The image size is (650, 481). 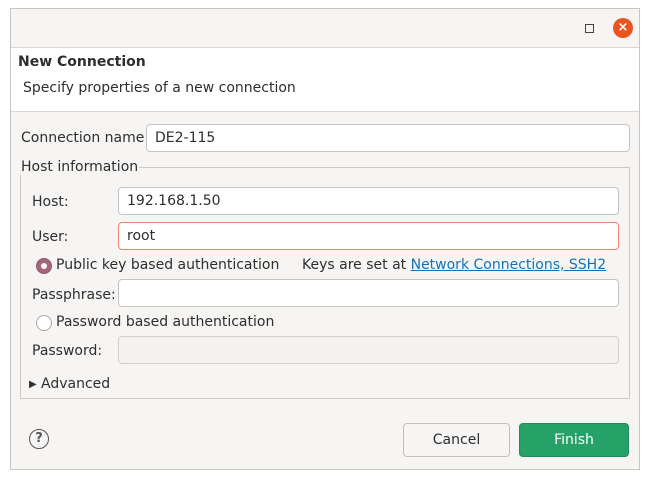 What do you see at coordinates (368, 293) in the screenshot?
I see `passphrase-input` at bounding box center [368, 293].